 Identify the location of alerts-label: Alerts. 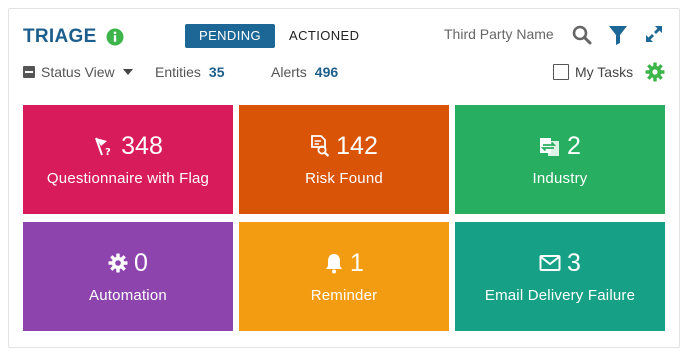
(289, 72).